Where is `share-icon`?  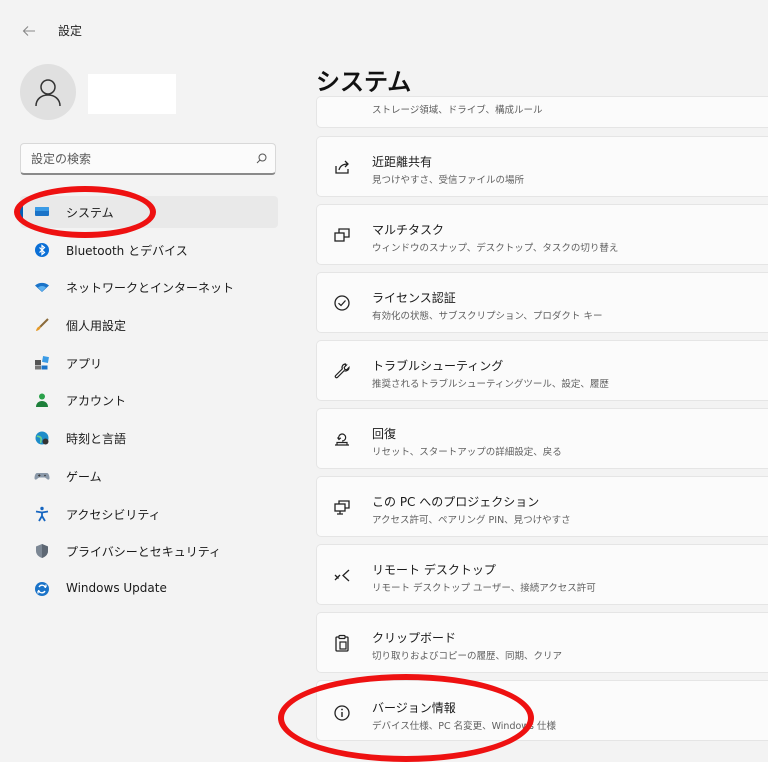
share-icon is located at coordinates (342, 167).